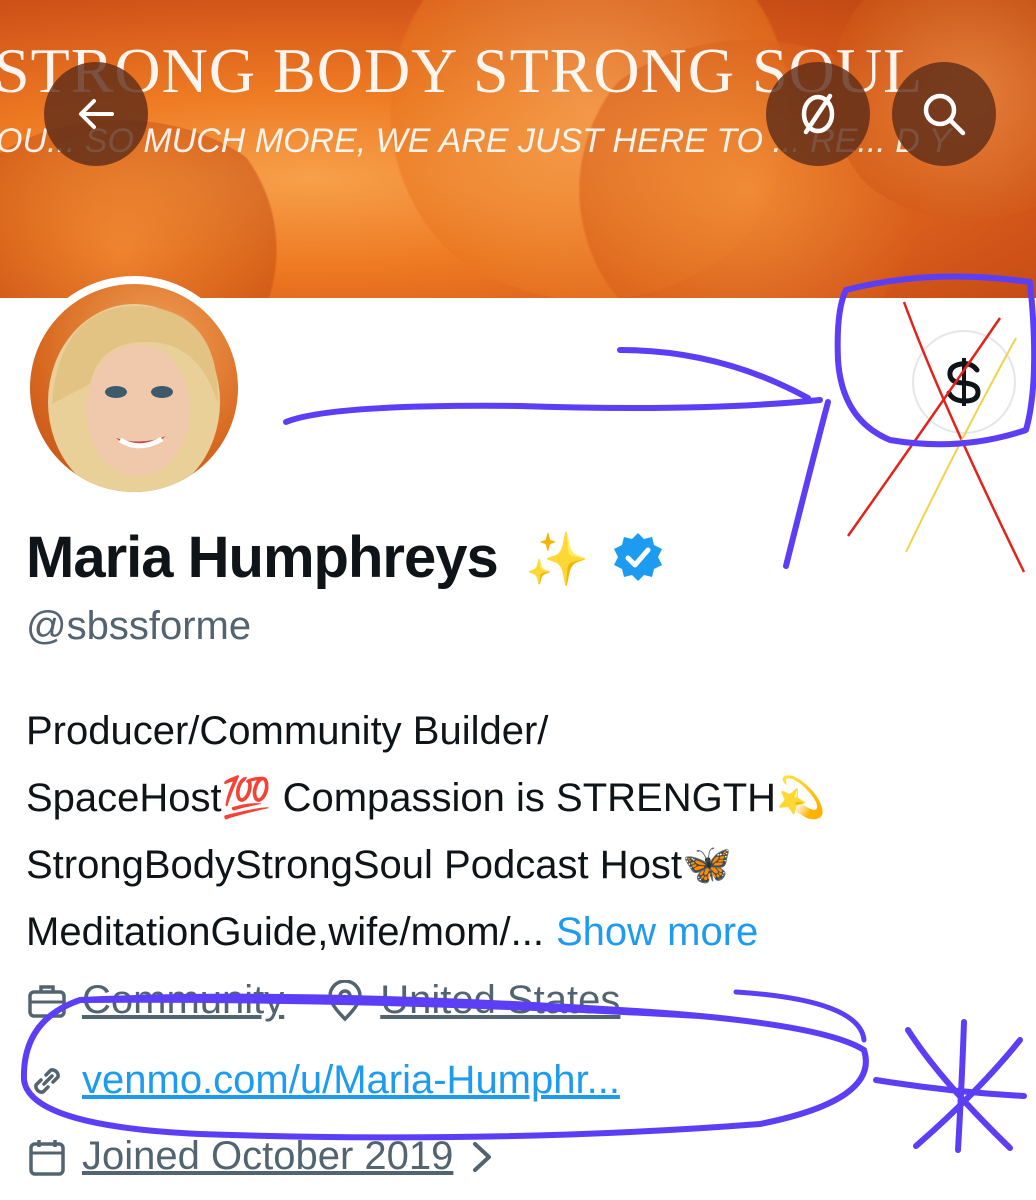 The width and height of the screenshot is (1036, 1200). I want to click on profile-name: Maria Humphreys, so click(262, 557).